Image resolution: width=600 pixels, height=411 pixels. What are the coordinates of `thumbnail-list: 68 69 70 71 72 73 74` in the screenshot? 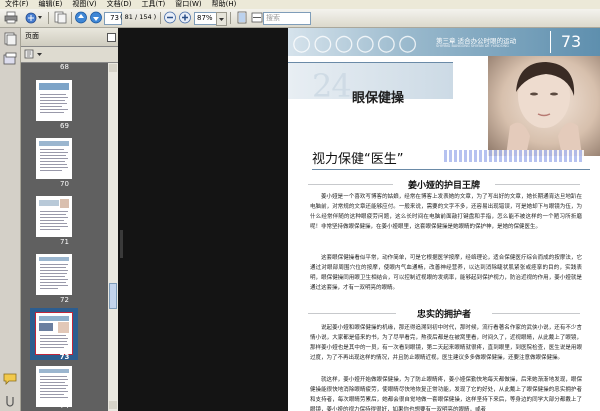 It's located at (64, 237).